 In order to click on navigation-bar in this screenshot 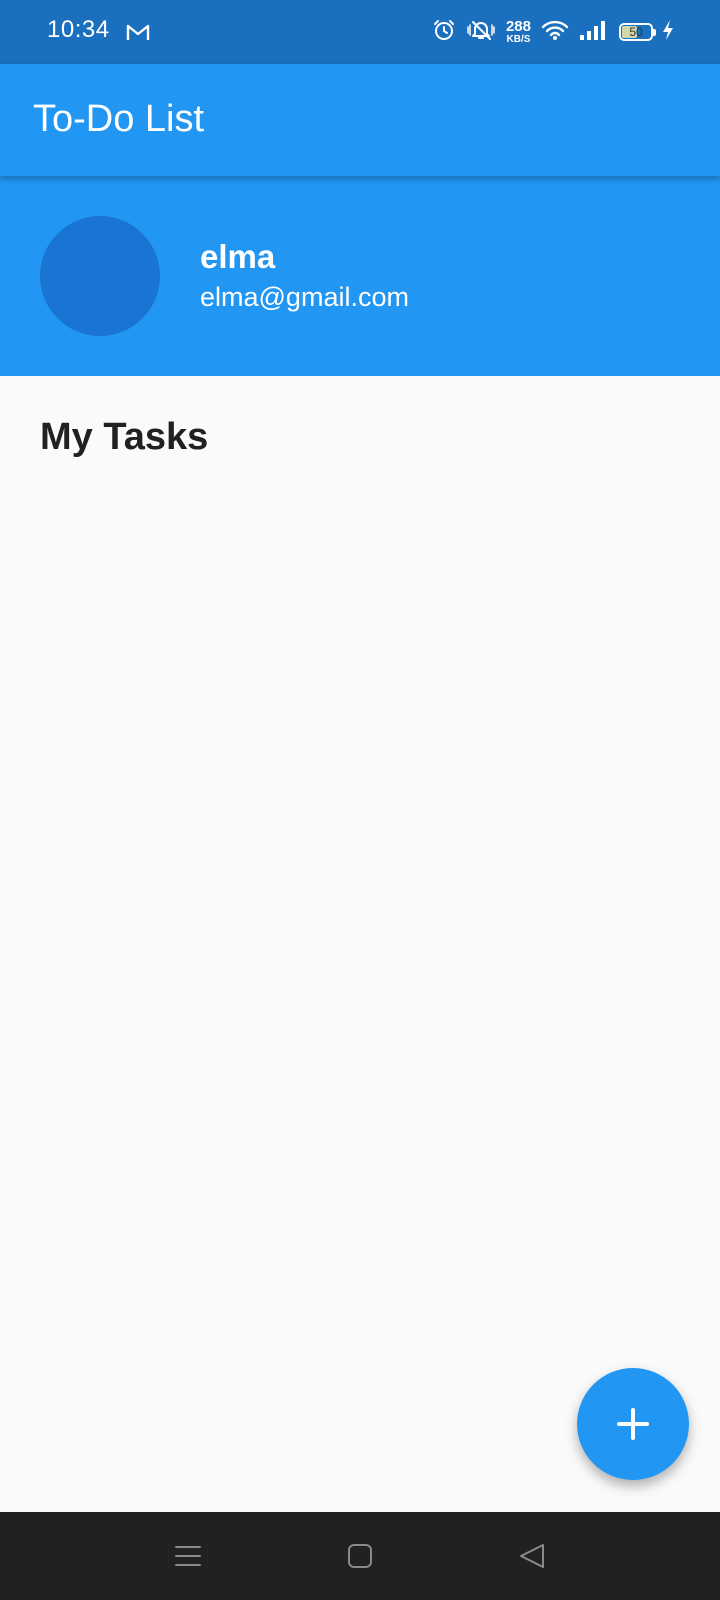, I will do `click(360, 1556)`.